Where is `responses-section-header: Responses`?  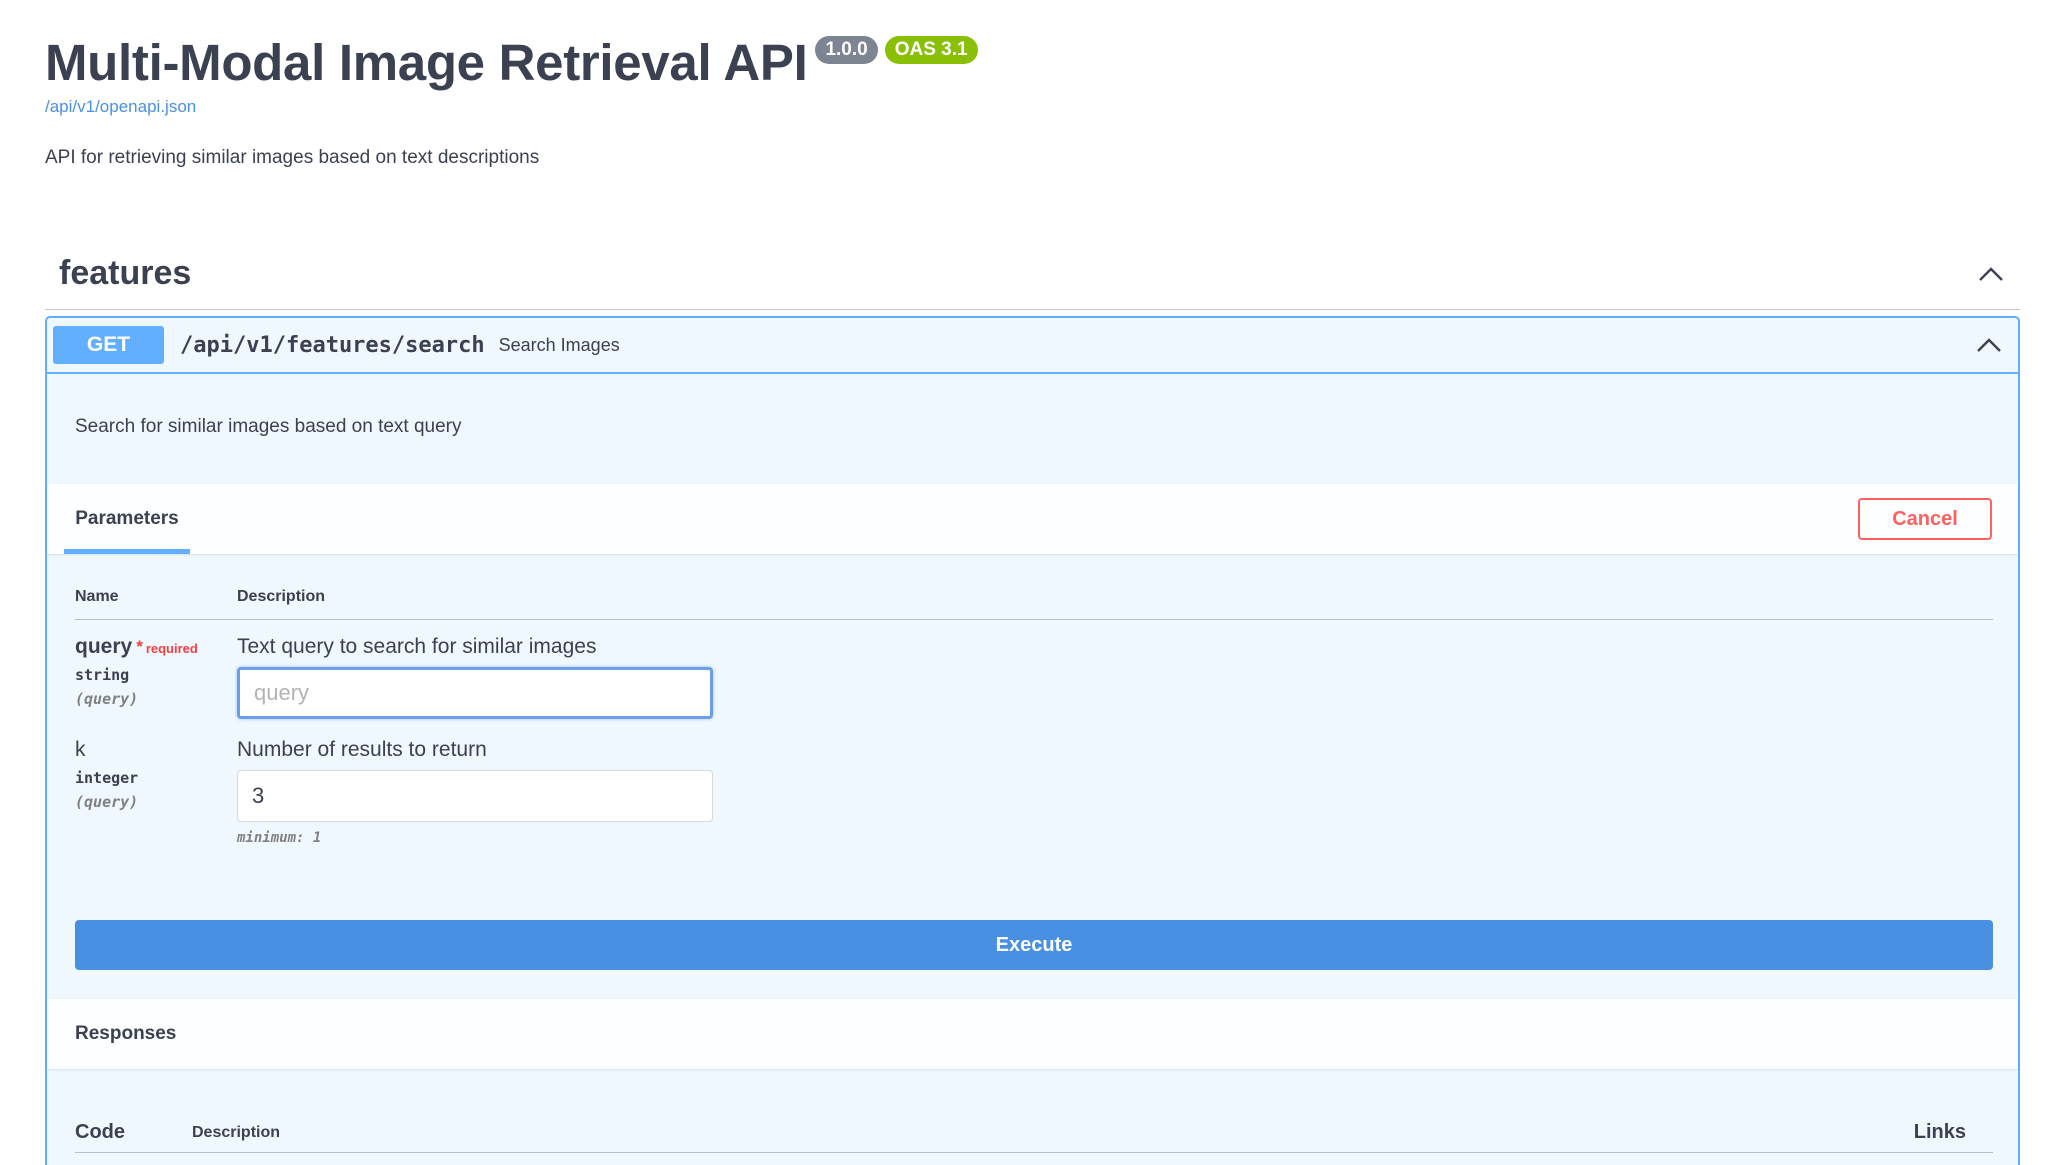 responses-section-header: Responses is located at coordinates (1032, 1034).